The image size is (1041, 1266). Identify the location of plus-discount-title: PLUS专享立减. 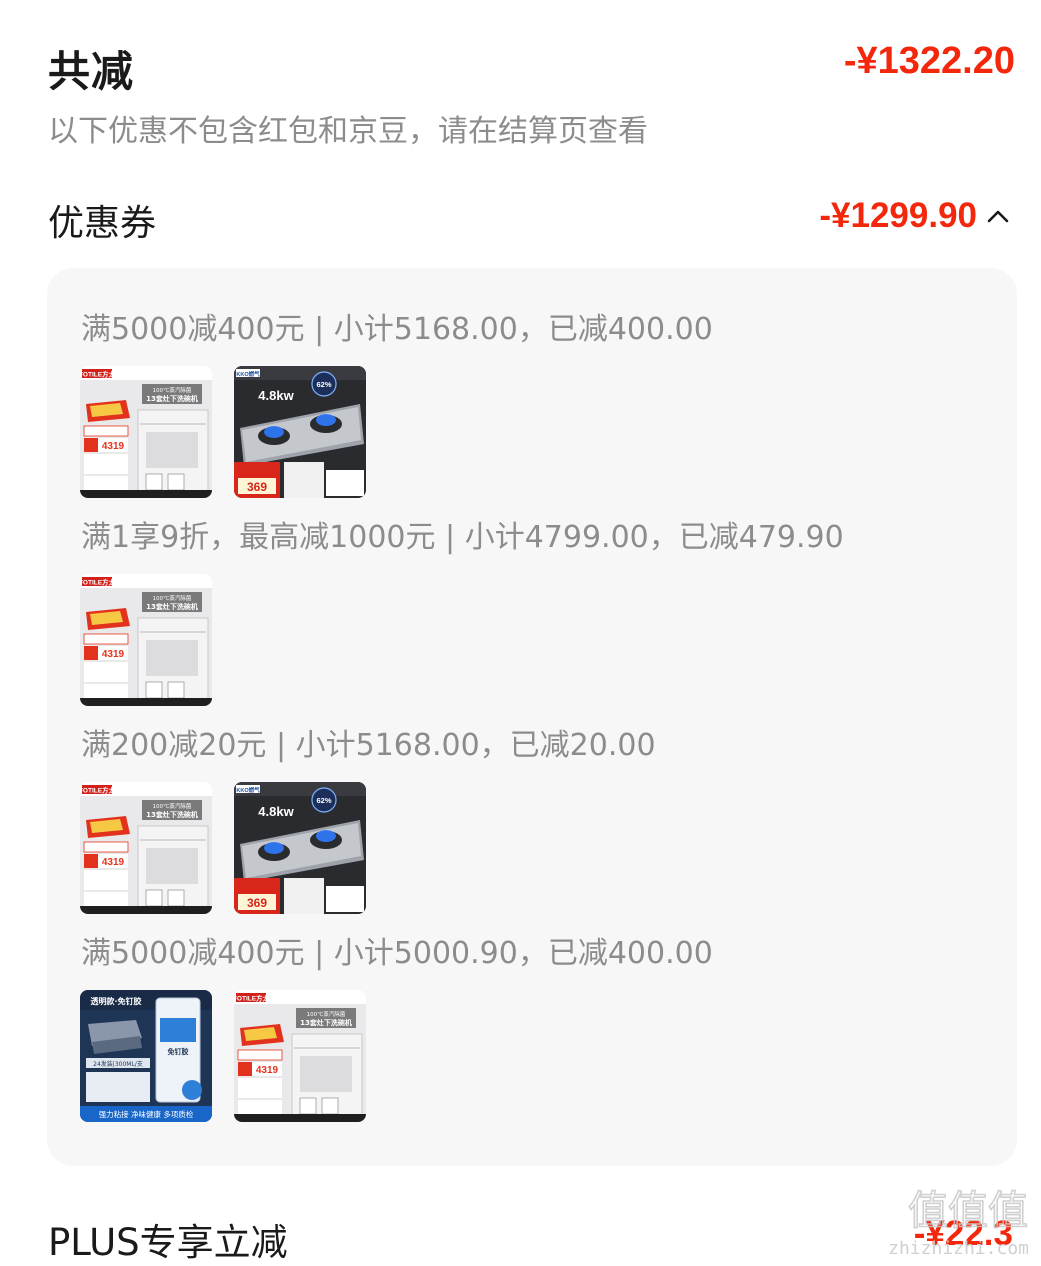
(168, 1242).